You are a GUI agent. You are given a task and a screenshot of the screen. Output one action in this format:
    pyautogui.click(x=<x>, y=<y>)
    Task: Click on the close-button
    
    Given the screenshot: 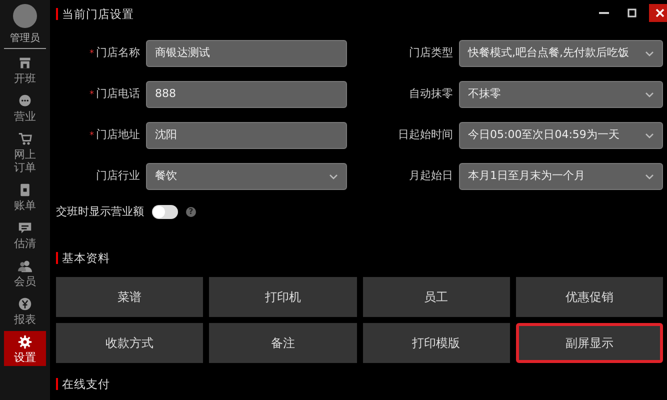 What is the action you would take?
    pyautogui.click(x=658, y=13)
    